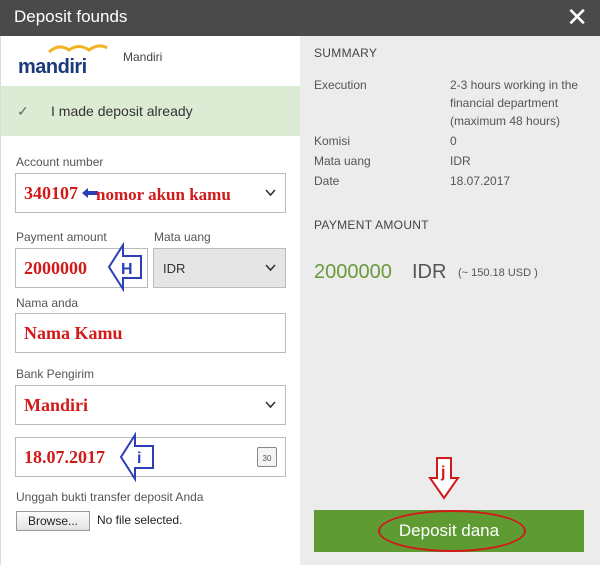 The width and height of the screenshot is (600, 565). What do you see at coordinates (55, 268) in the screenshot?
I see `payment-amount-value: 2000000` at bounding box center [55, 268].